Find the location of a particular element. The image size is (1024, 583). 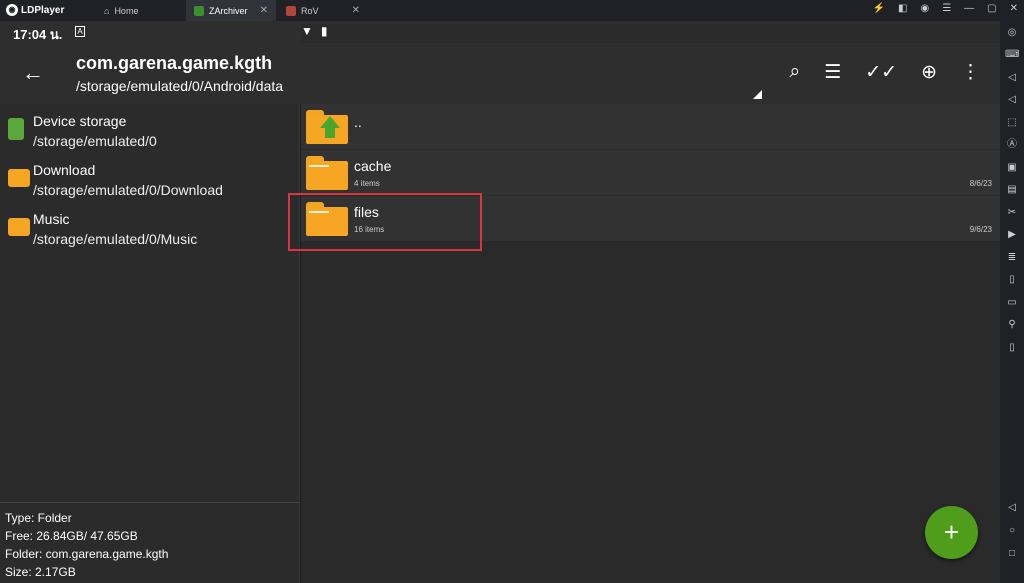

file-name: .. is located at coordinates (358, 122).